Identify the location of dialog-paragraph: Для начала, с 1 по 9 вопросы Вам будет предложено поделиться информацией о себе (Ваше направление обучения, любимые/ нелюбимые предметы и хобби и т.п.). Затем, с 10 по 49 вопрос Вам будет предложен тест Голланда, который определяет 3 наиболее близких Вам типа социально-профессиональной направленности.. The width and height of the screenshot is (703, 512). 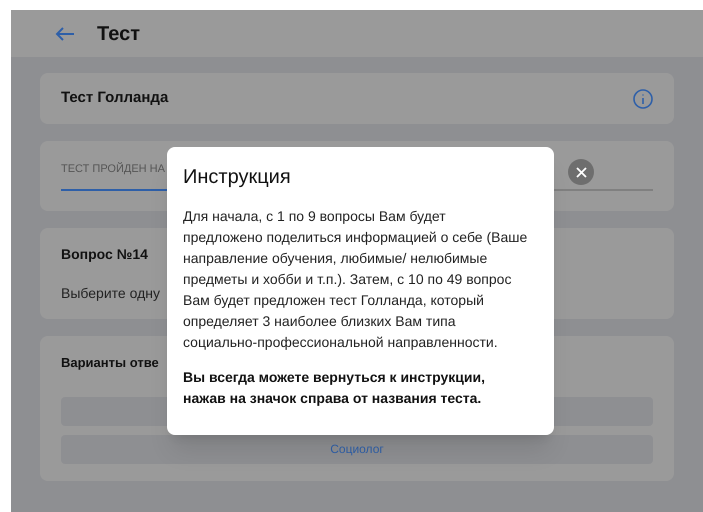
(355, 279).